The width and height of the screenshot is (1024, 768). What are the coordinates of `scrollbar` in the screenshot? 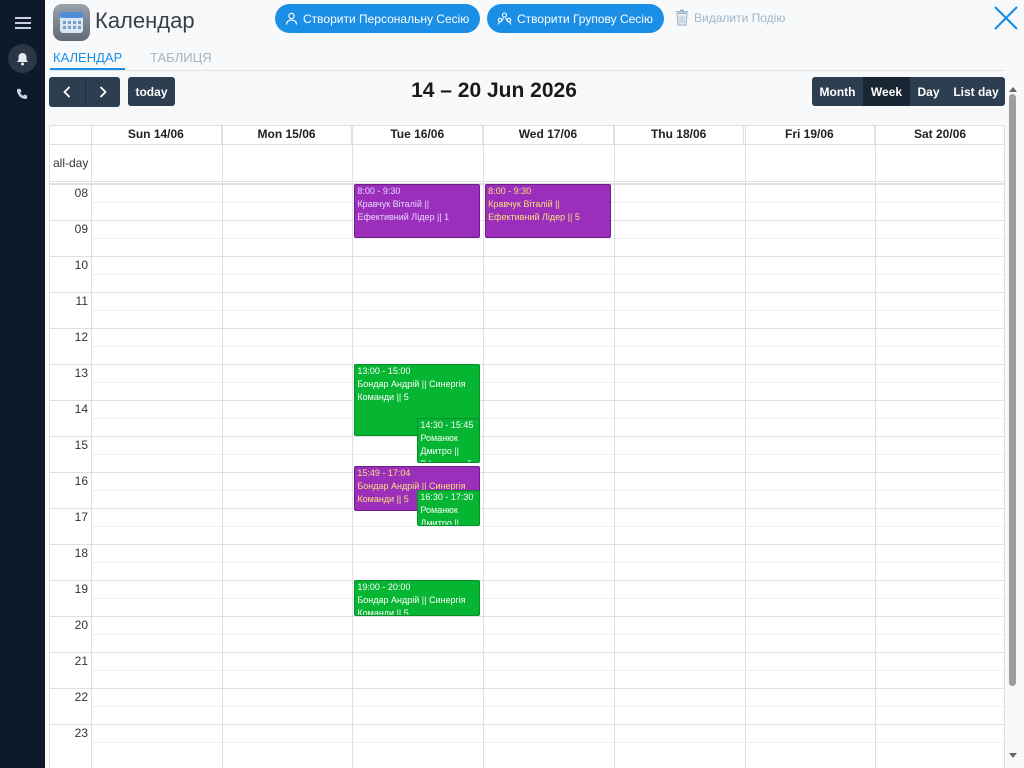 It's located at (1012, 425).